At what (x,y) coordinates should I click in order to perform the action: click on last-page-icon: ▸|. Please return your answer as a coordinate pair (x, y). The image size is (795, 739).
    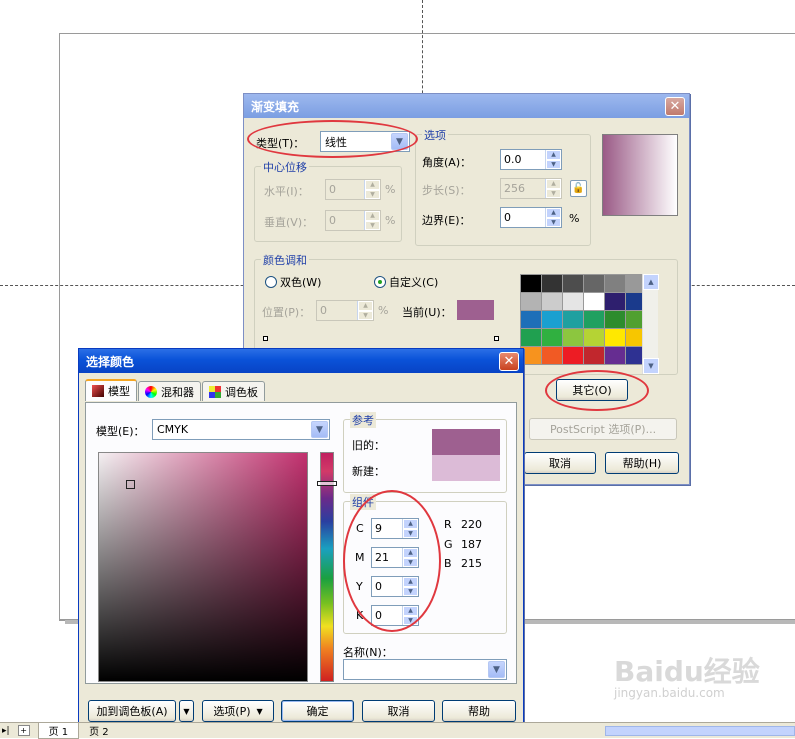
    Looking at the image, I should click on (6, 731).